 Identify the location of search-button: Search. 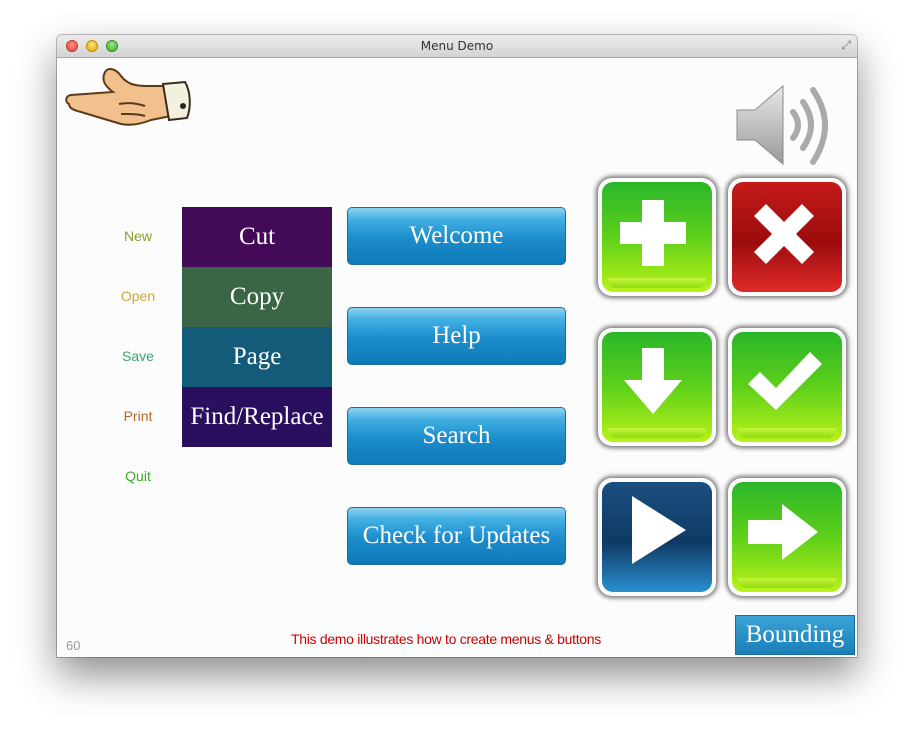
(456, 436).